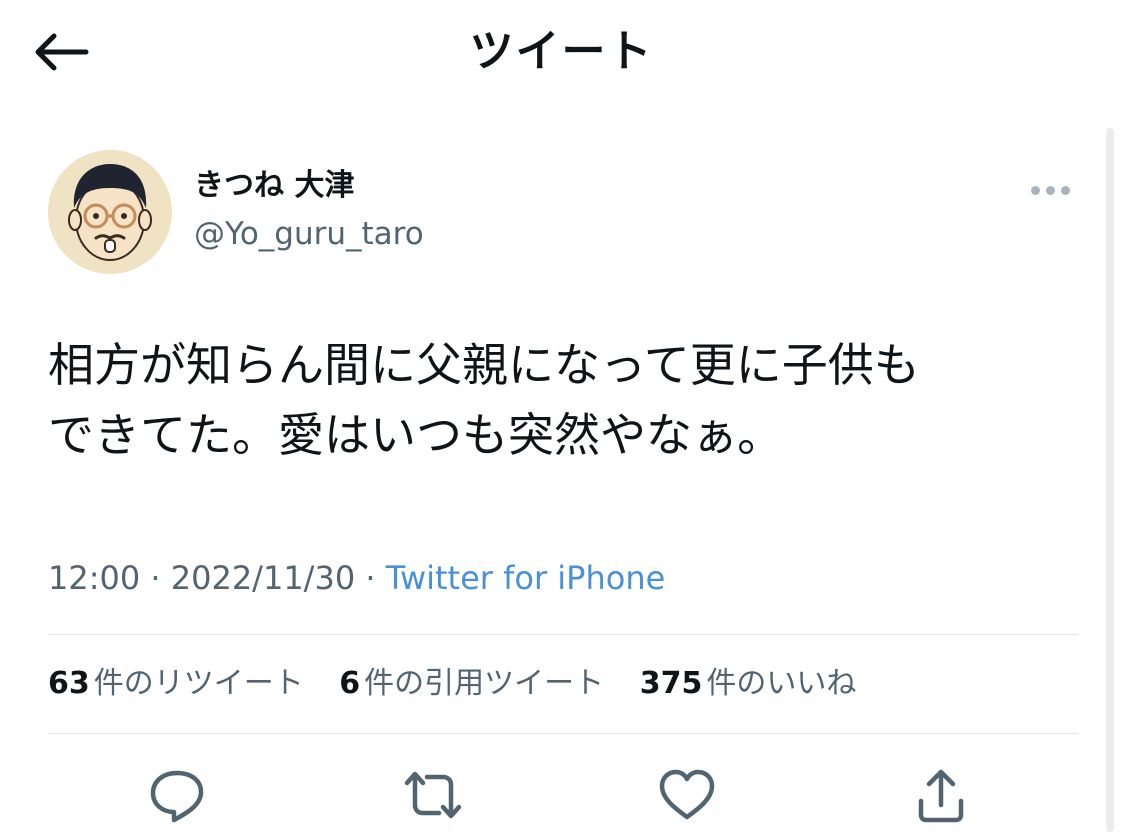  Describe the element at coordinates (484, 400) in the screenshot. I see `tweet-text: 相方が知らん間に父親になって更に子供も できてた。愛はいつも突然やなぁ。` at that location.